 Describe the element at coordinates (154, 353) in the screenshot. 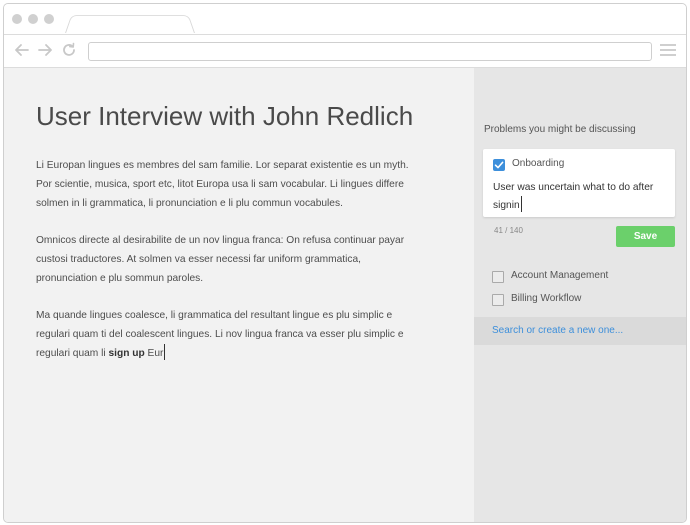

I see `paragraph-text-tail: Eur` at that location.